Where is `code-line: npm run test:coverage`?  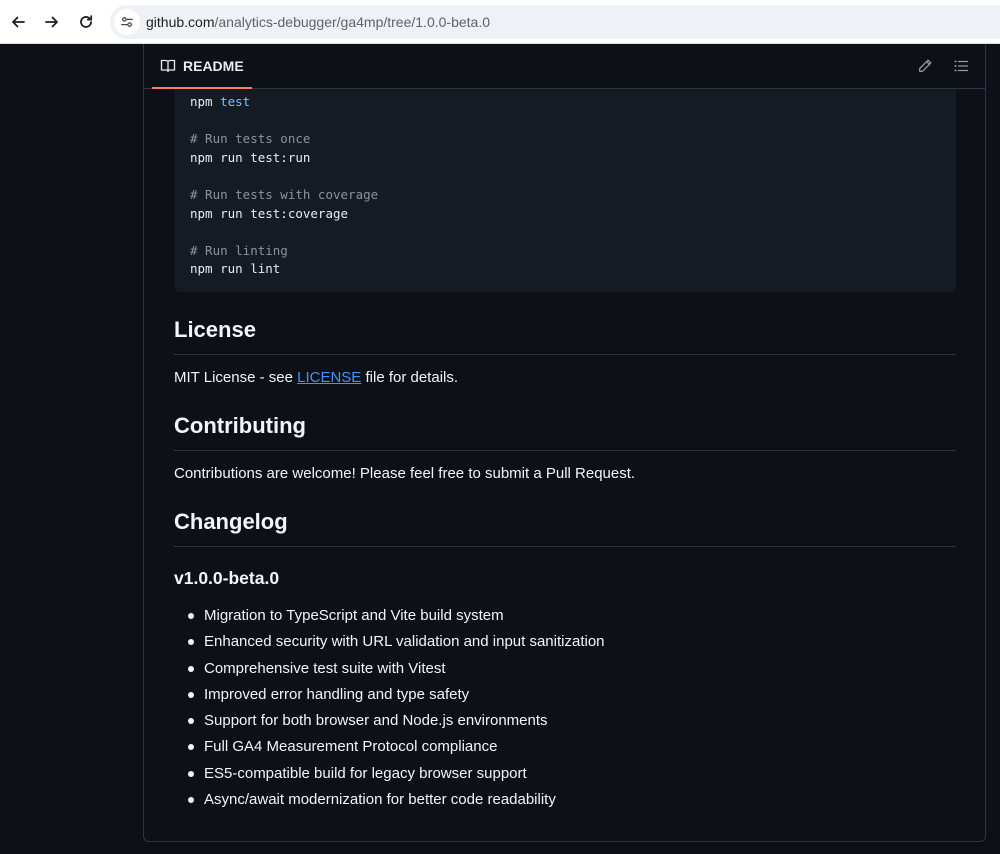
code-line: npm run test:coverage is located at coordinates (269, 213).